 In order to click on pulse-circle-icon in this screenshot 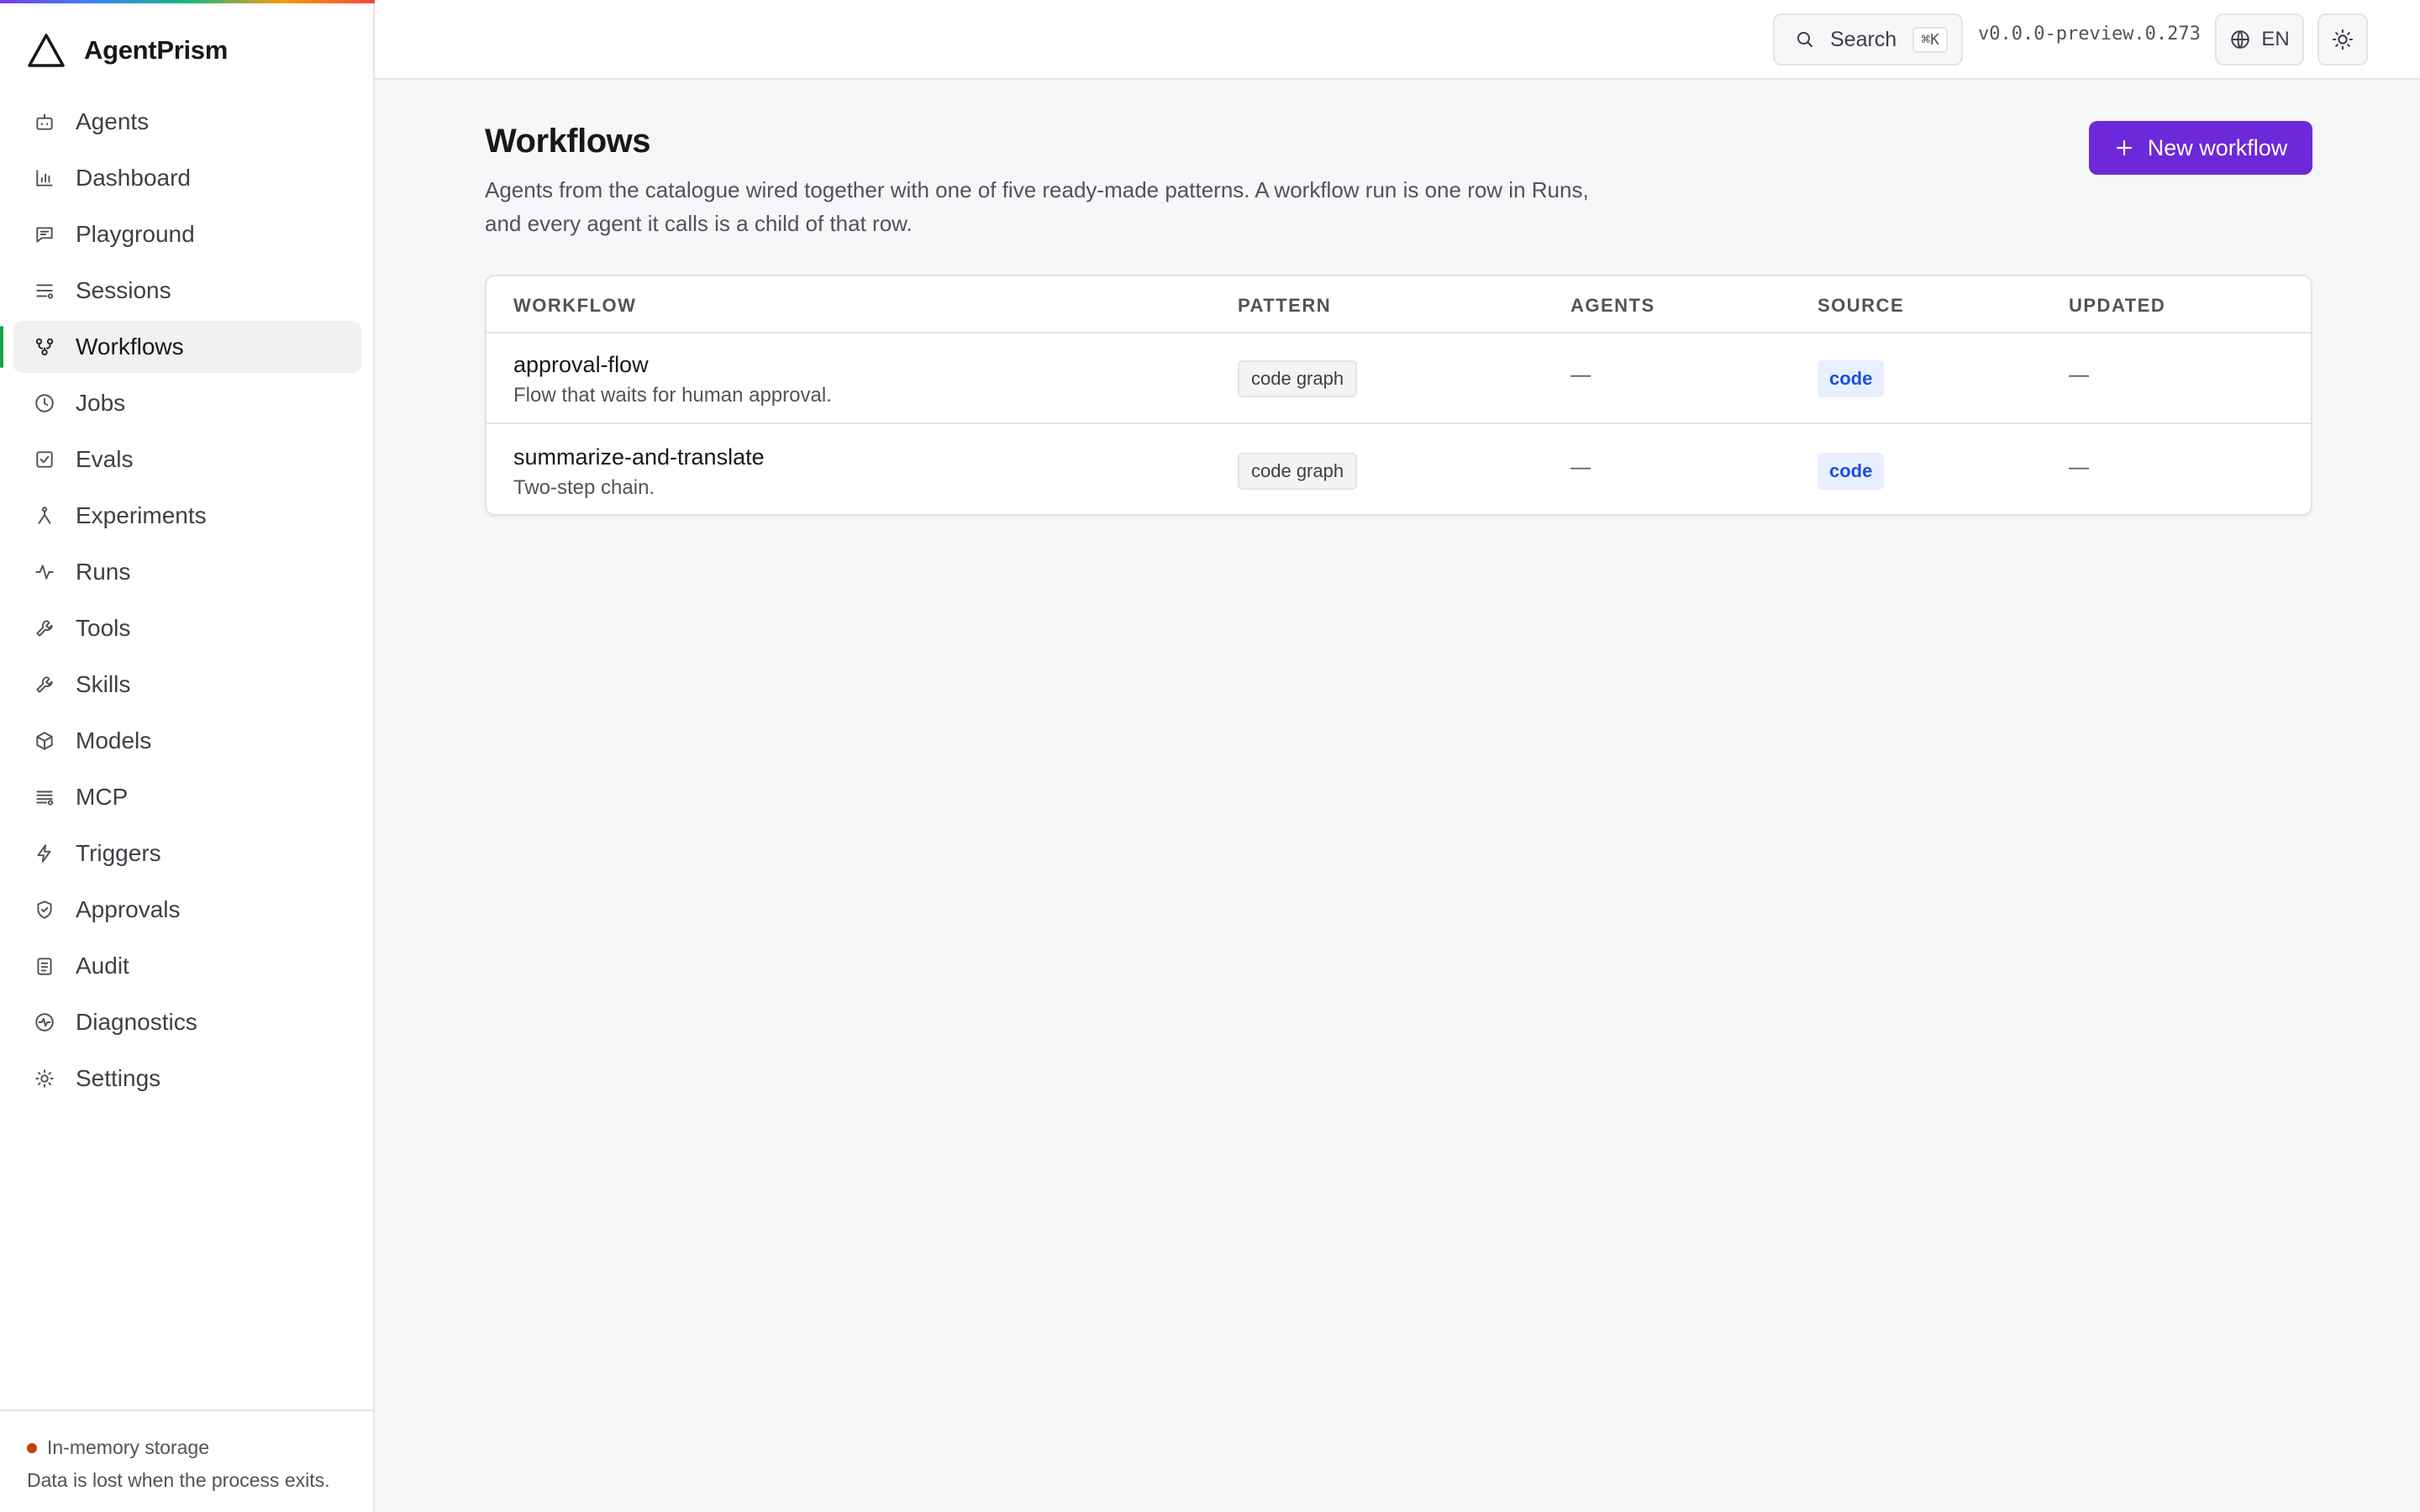, I will do `click(44, 1022)`.